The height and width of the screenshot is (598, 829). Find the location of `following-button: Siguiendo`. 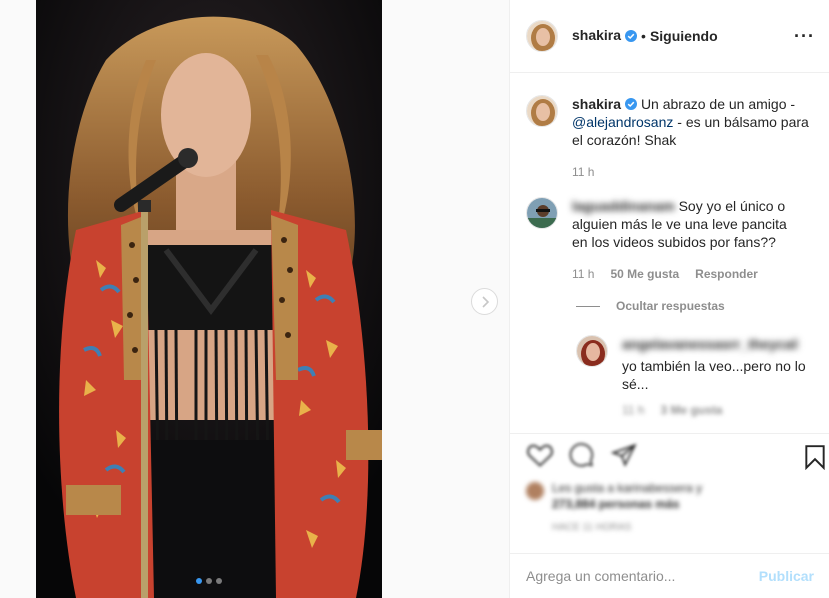

following-button: Siguiendo is located at coordinates (684, 36).